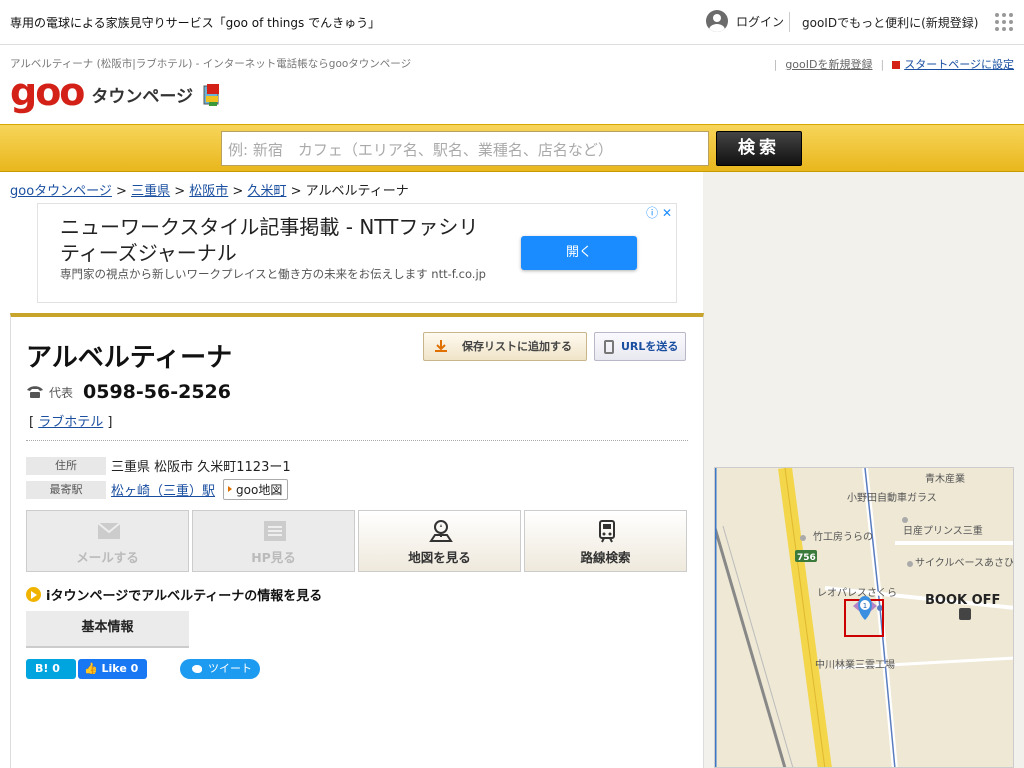  I want to click on view-map-button: 地図を見る, so click(439, 541).